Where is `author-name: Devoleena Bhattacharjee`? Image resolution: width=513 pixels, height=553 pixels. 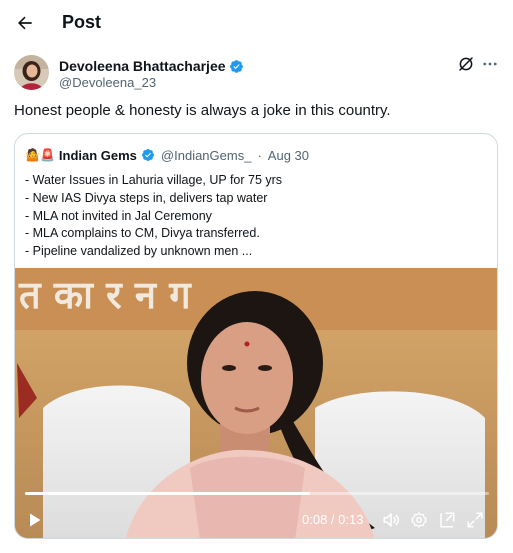
author-name: Devoleena Bhattacharjee is located at coordinates (151, 66).